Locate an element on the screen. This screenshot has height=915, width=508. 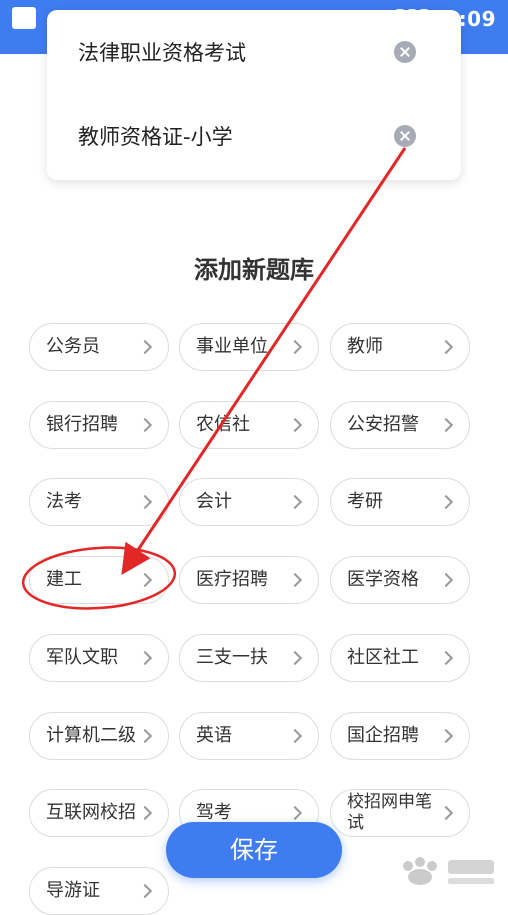
category-label: 银行招聘 is located at coordinates (82, 424).